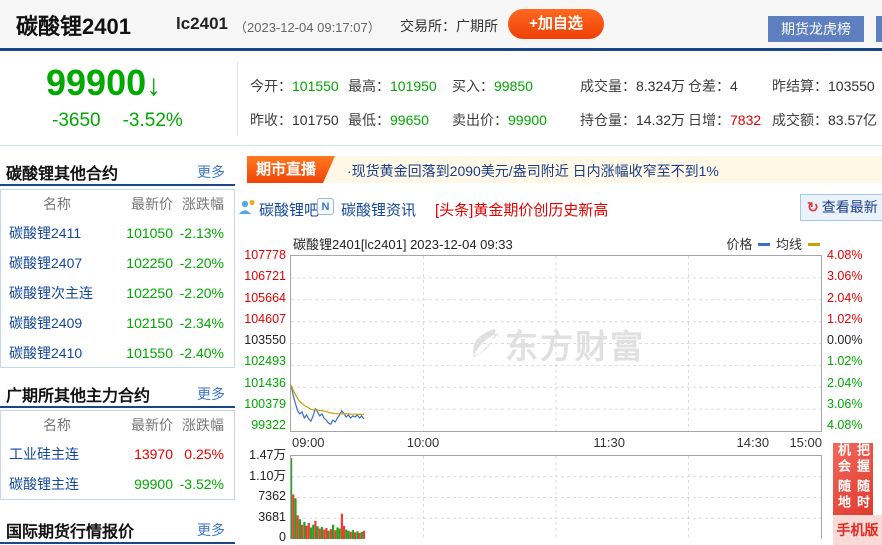 The image size is (882, 545). Describe the element at coordinates (557, 442) in the screenshot. I see `time-axis: 09:00 10:00 11:30 14:30 15:00` at that location.